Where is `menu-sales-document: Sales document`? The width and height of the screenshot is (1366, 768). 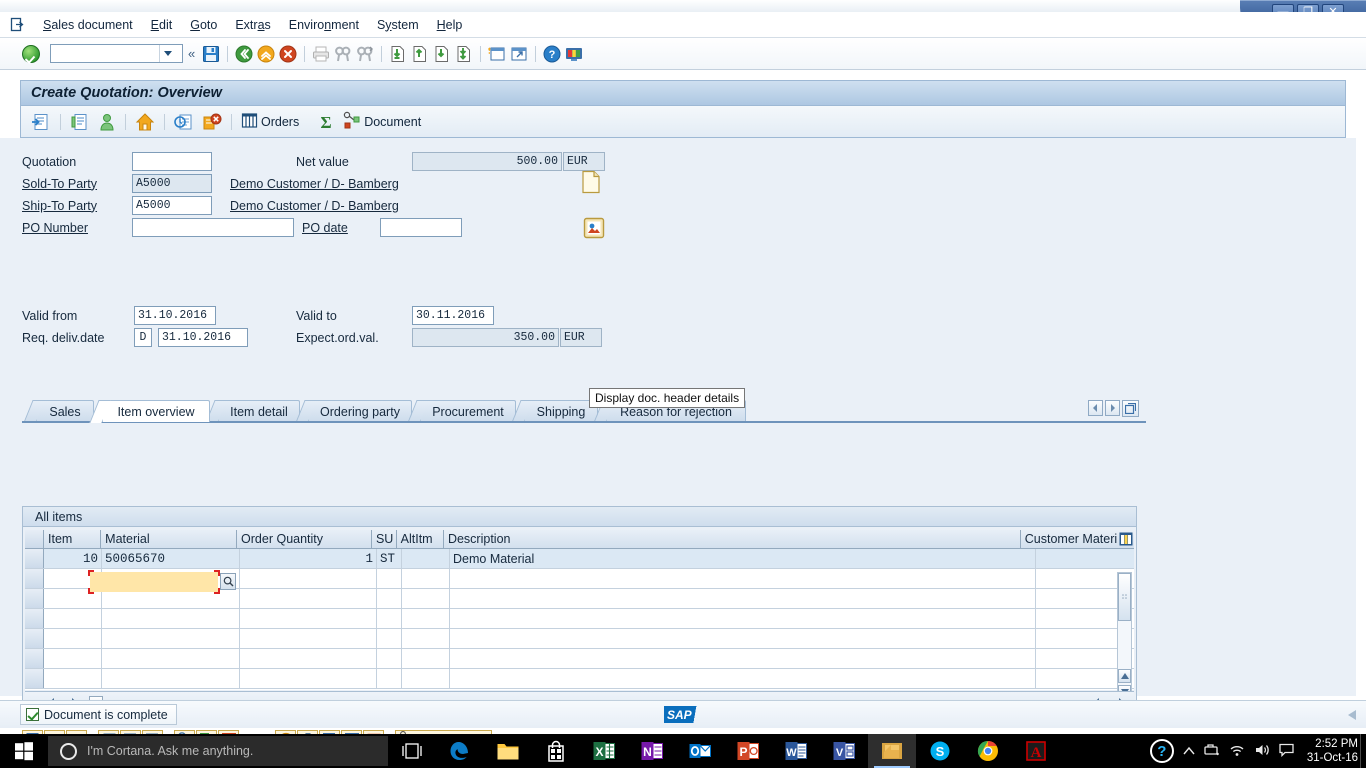
menu-sales-document: Sales document is located at coordinates (88, 25).